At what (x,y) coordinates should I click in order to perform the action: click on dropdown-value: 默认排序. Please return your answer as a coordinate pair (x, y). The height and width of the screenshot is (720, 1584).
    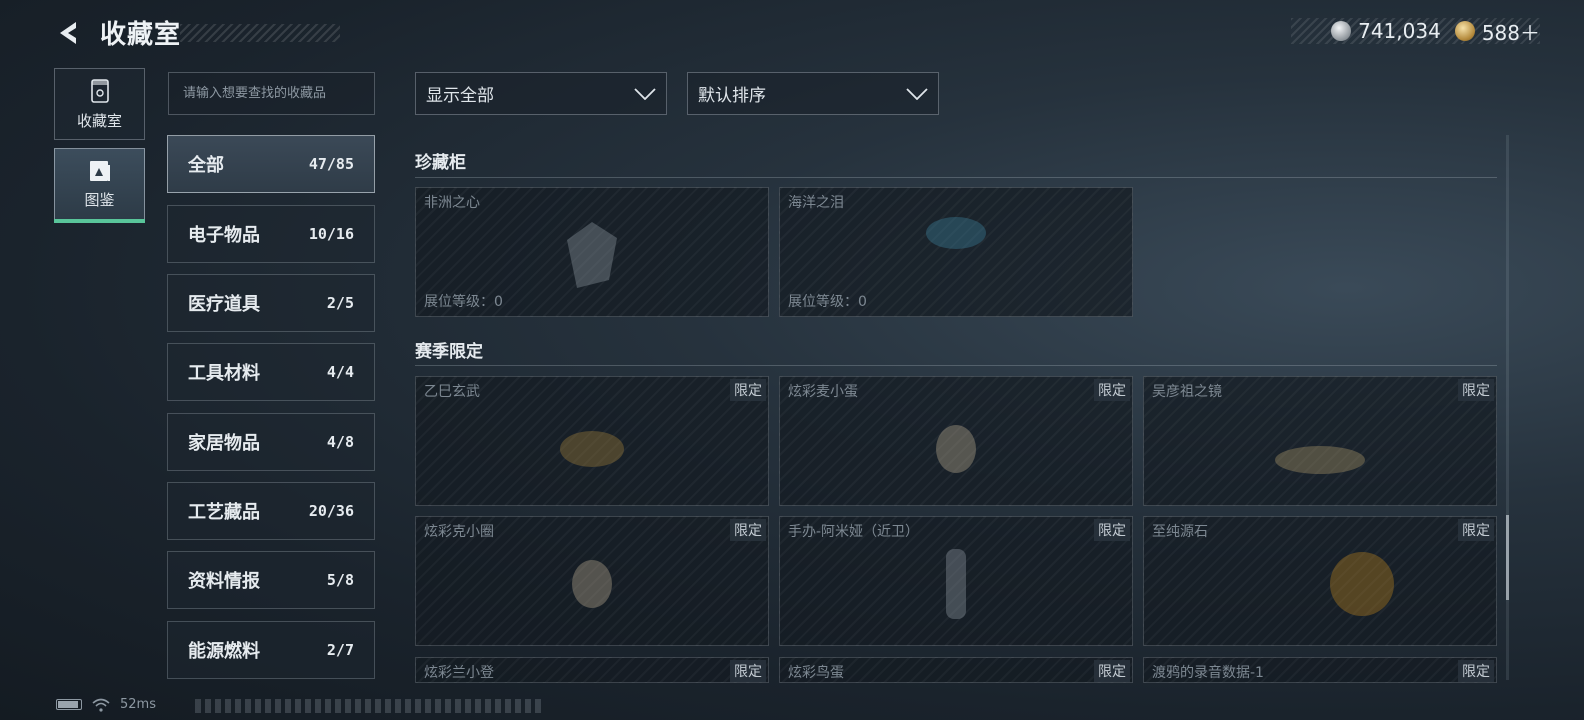
    Looking at the image, I should click on (732, 96).